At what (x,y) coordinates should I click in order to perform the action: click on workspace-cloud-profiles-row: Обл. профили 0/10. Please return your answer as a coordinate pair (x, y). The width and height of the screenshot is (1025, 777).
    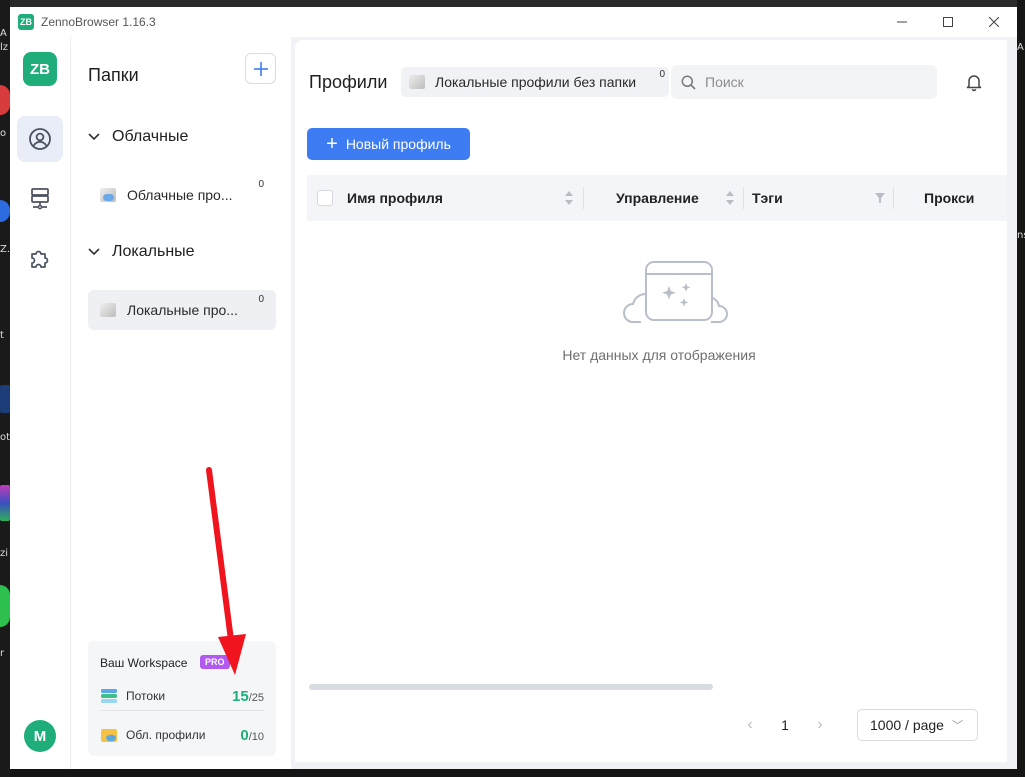
    Looking at the image, I should click on (182, 735).